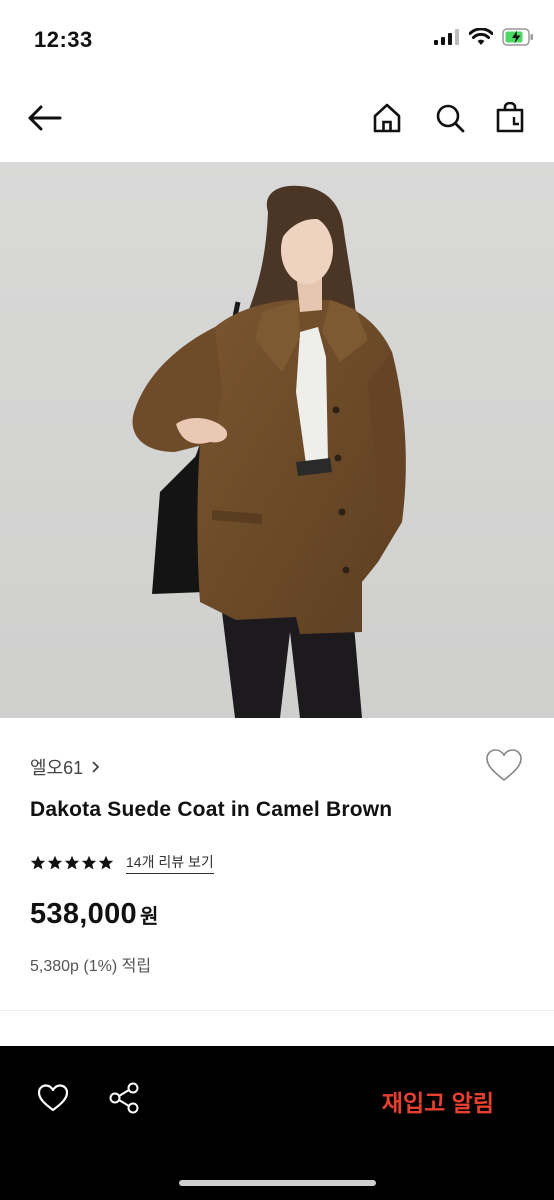 The image size is (554, 1200). I want to click on shopping-bag-icon, so click(510, 117).